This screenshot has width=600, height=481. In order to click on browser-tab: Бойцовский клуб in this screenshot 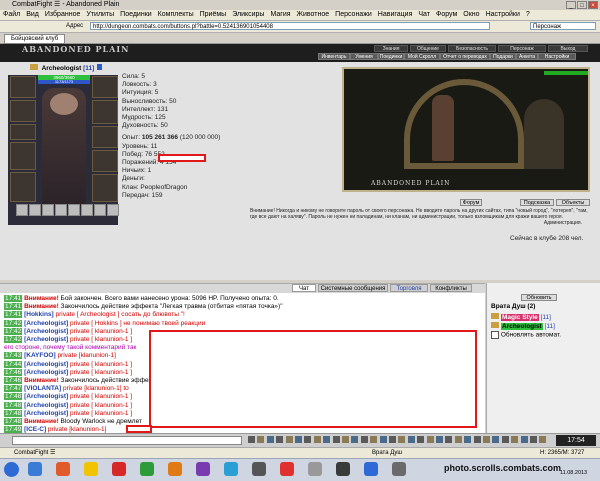, I will do `click(35, 39)`.